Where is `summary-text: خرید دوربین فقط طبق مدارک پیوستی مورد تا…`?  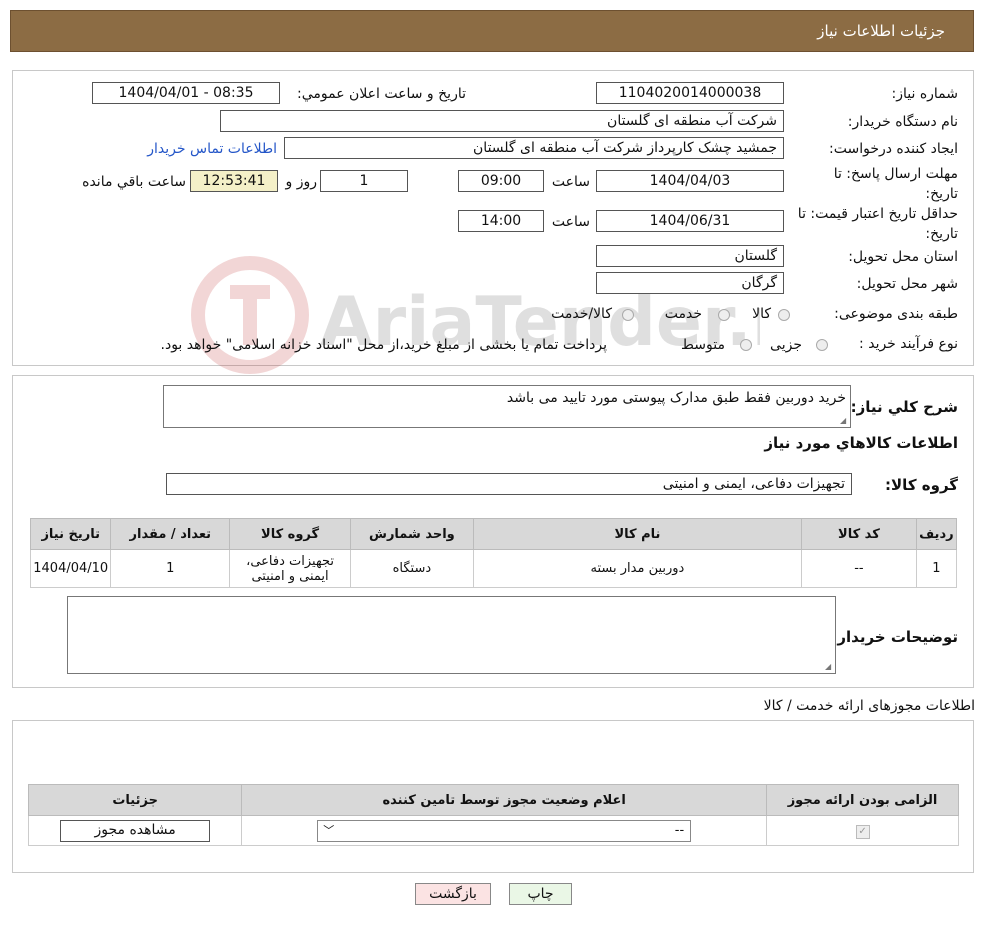 summary-text: خرید دوربین فقط طبق مدارک پیوستی مورد تا… is located at coordinates (676, 398).